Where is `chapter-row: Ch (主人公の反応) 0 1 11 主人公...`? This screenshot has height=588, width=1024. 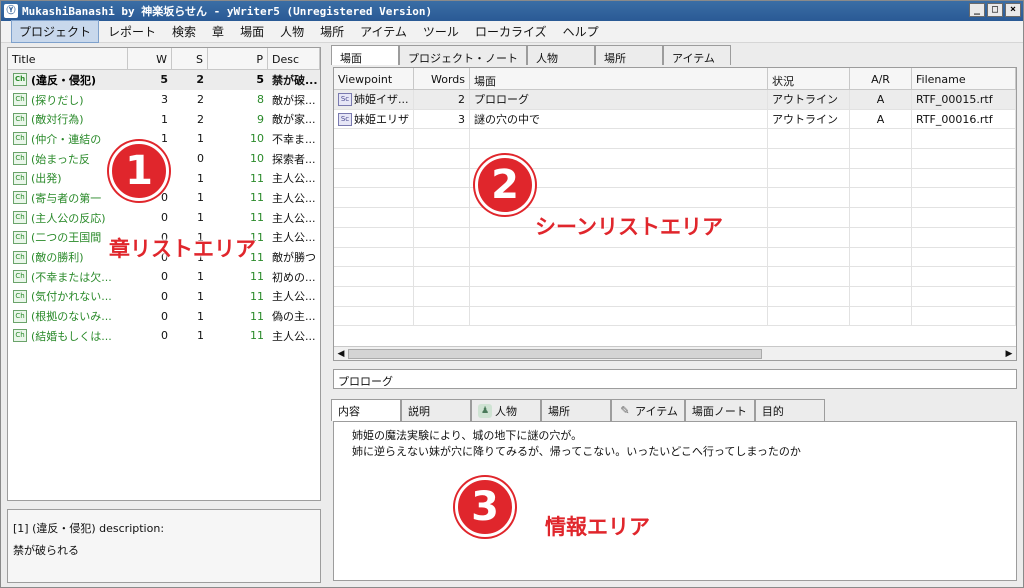 chapter-row: Ch (主人公の反応) 0 1 11 主人公... is located at coordinates (164, 218).